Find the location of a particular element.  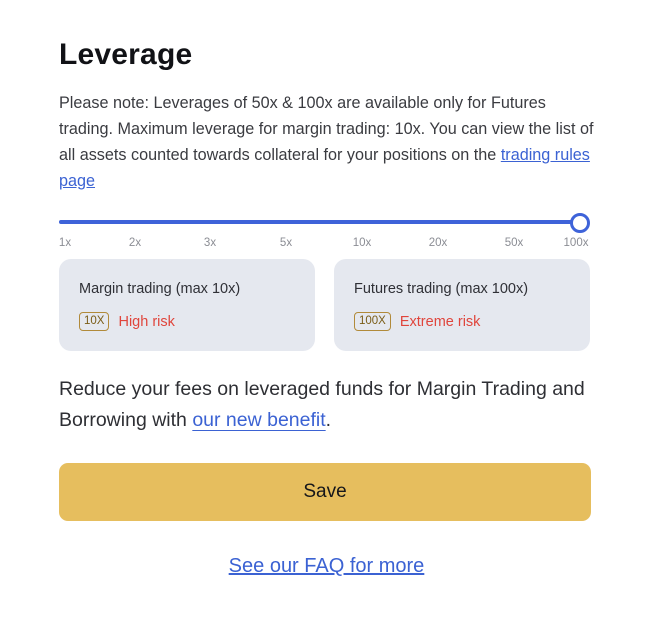

faq-link: See our FAQ for more is located at coordinates (327, 566).